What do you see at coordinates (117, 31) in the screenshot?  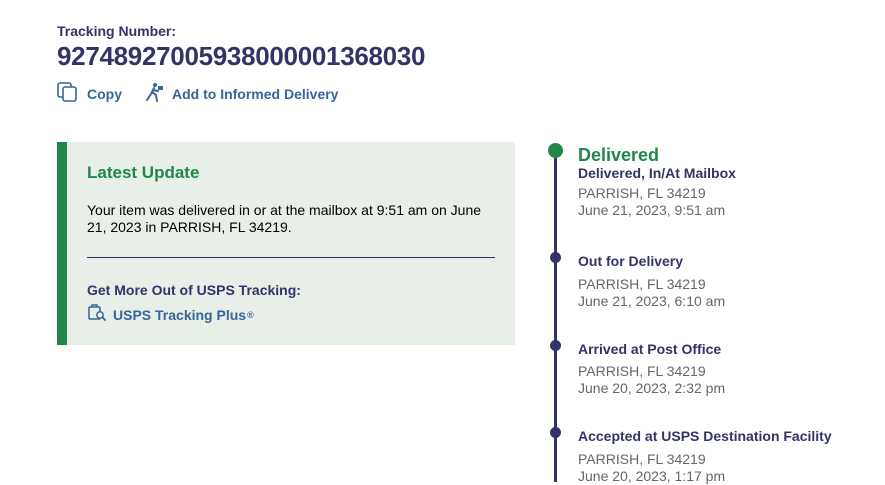 I see `tracking-number-label: Tracking Number:` at bounding box center [117, 31].